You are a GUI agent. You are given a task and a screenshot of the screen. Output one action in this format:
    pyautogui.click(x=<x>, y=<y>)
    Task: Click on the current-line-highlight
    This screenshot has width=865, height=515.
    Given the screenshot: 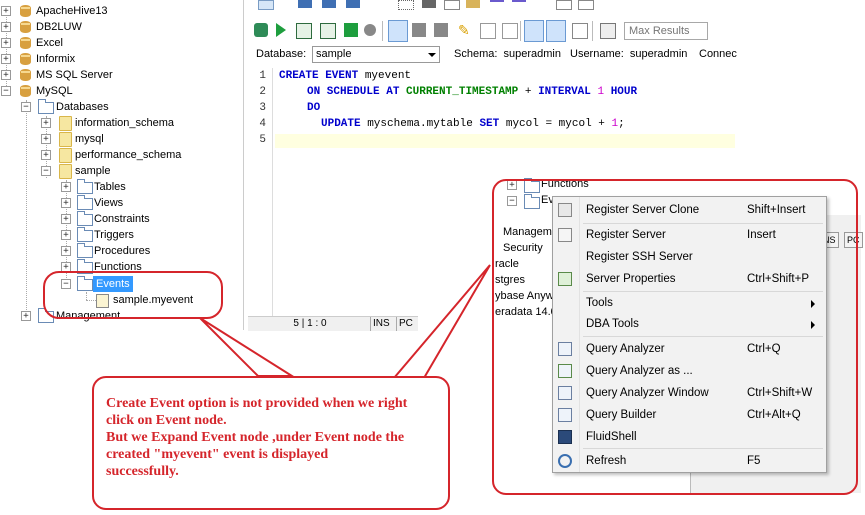 What is the action you would take?
    pyautogui.click(x=505, y=141)
    